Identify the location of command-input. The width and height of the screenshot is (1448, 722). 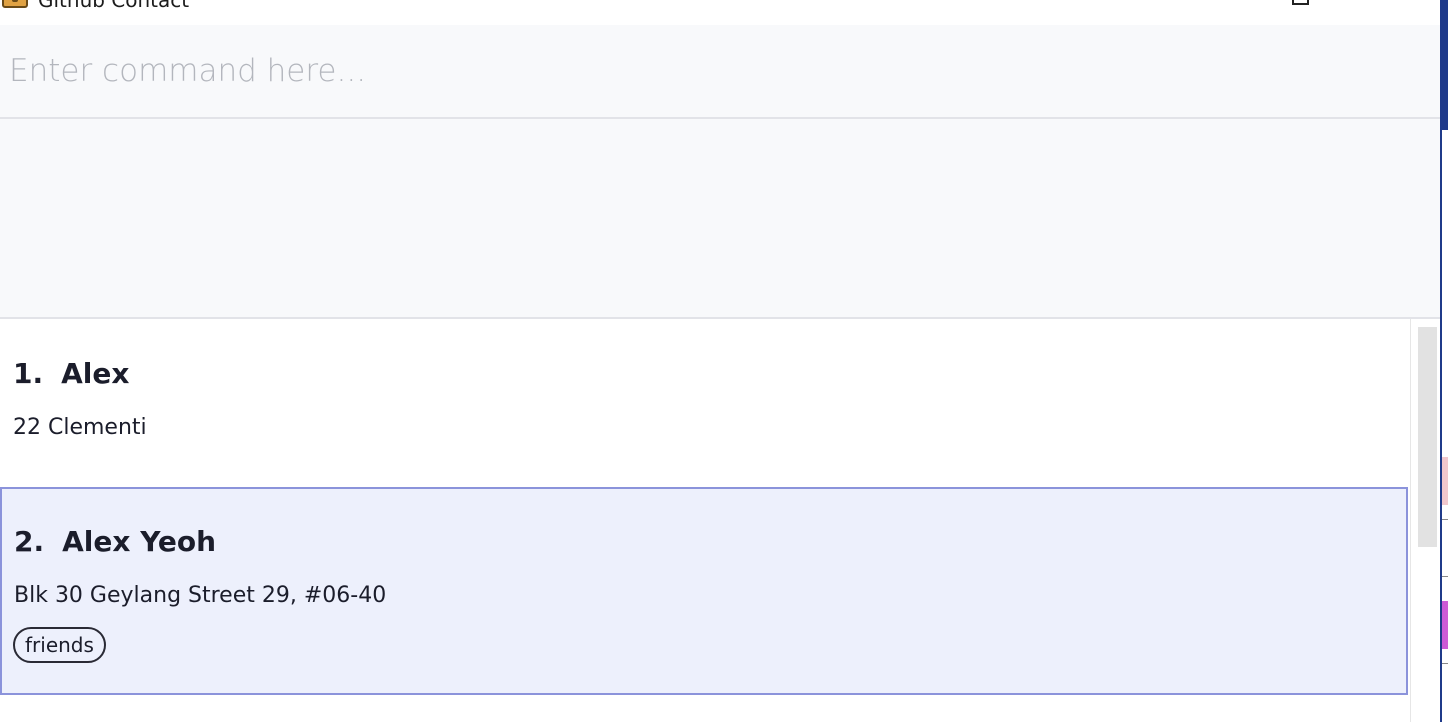
(720, 71).